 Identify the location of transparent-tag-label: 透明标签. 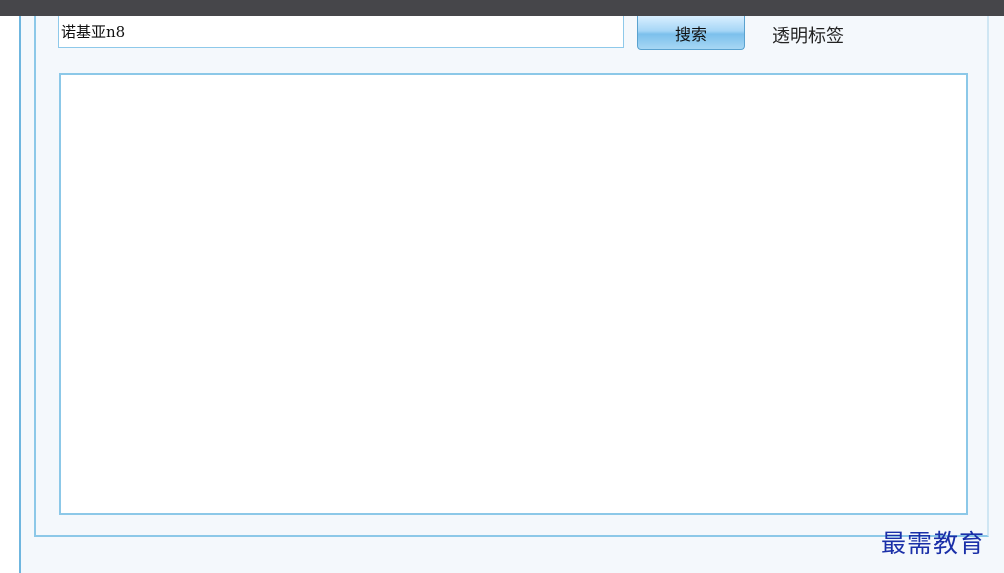
(808, 36).